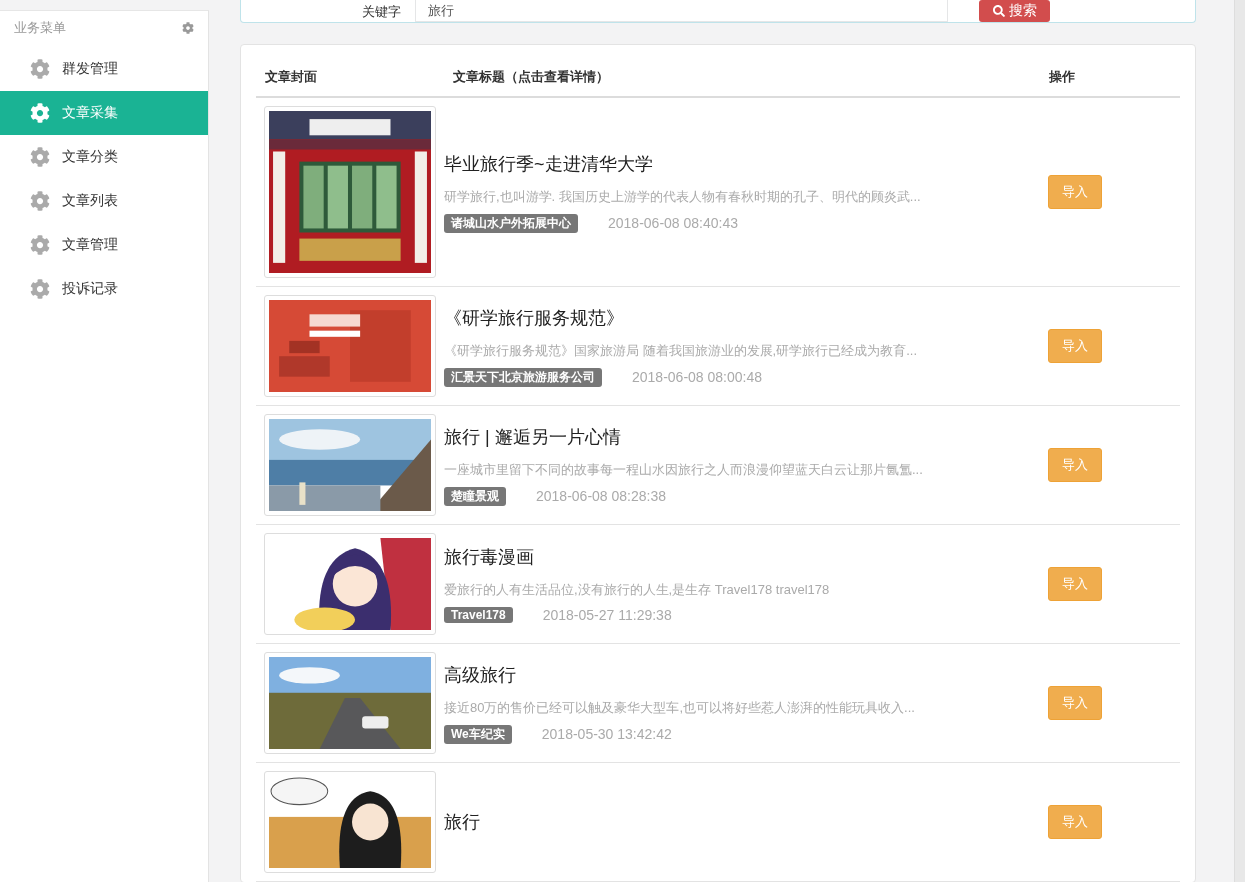 This screenshot has height=882, width=1245. I want to click on source-tag: 楚瞳景观, so click(475, 496).